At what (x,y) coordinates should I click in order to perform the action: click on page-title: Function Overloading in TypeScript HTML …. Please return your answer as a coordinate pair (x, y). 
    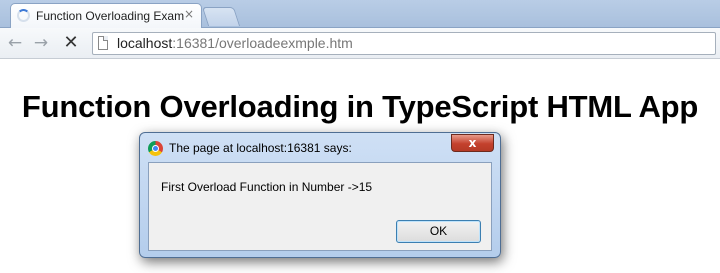
    Looking at the image, I should click on (360, 106).